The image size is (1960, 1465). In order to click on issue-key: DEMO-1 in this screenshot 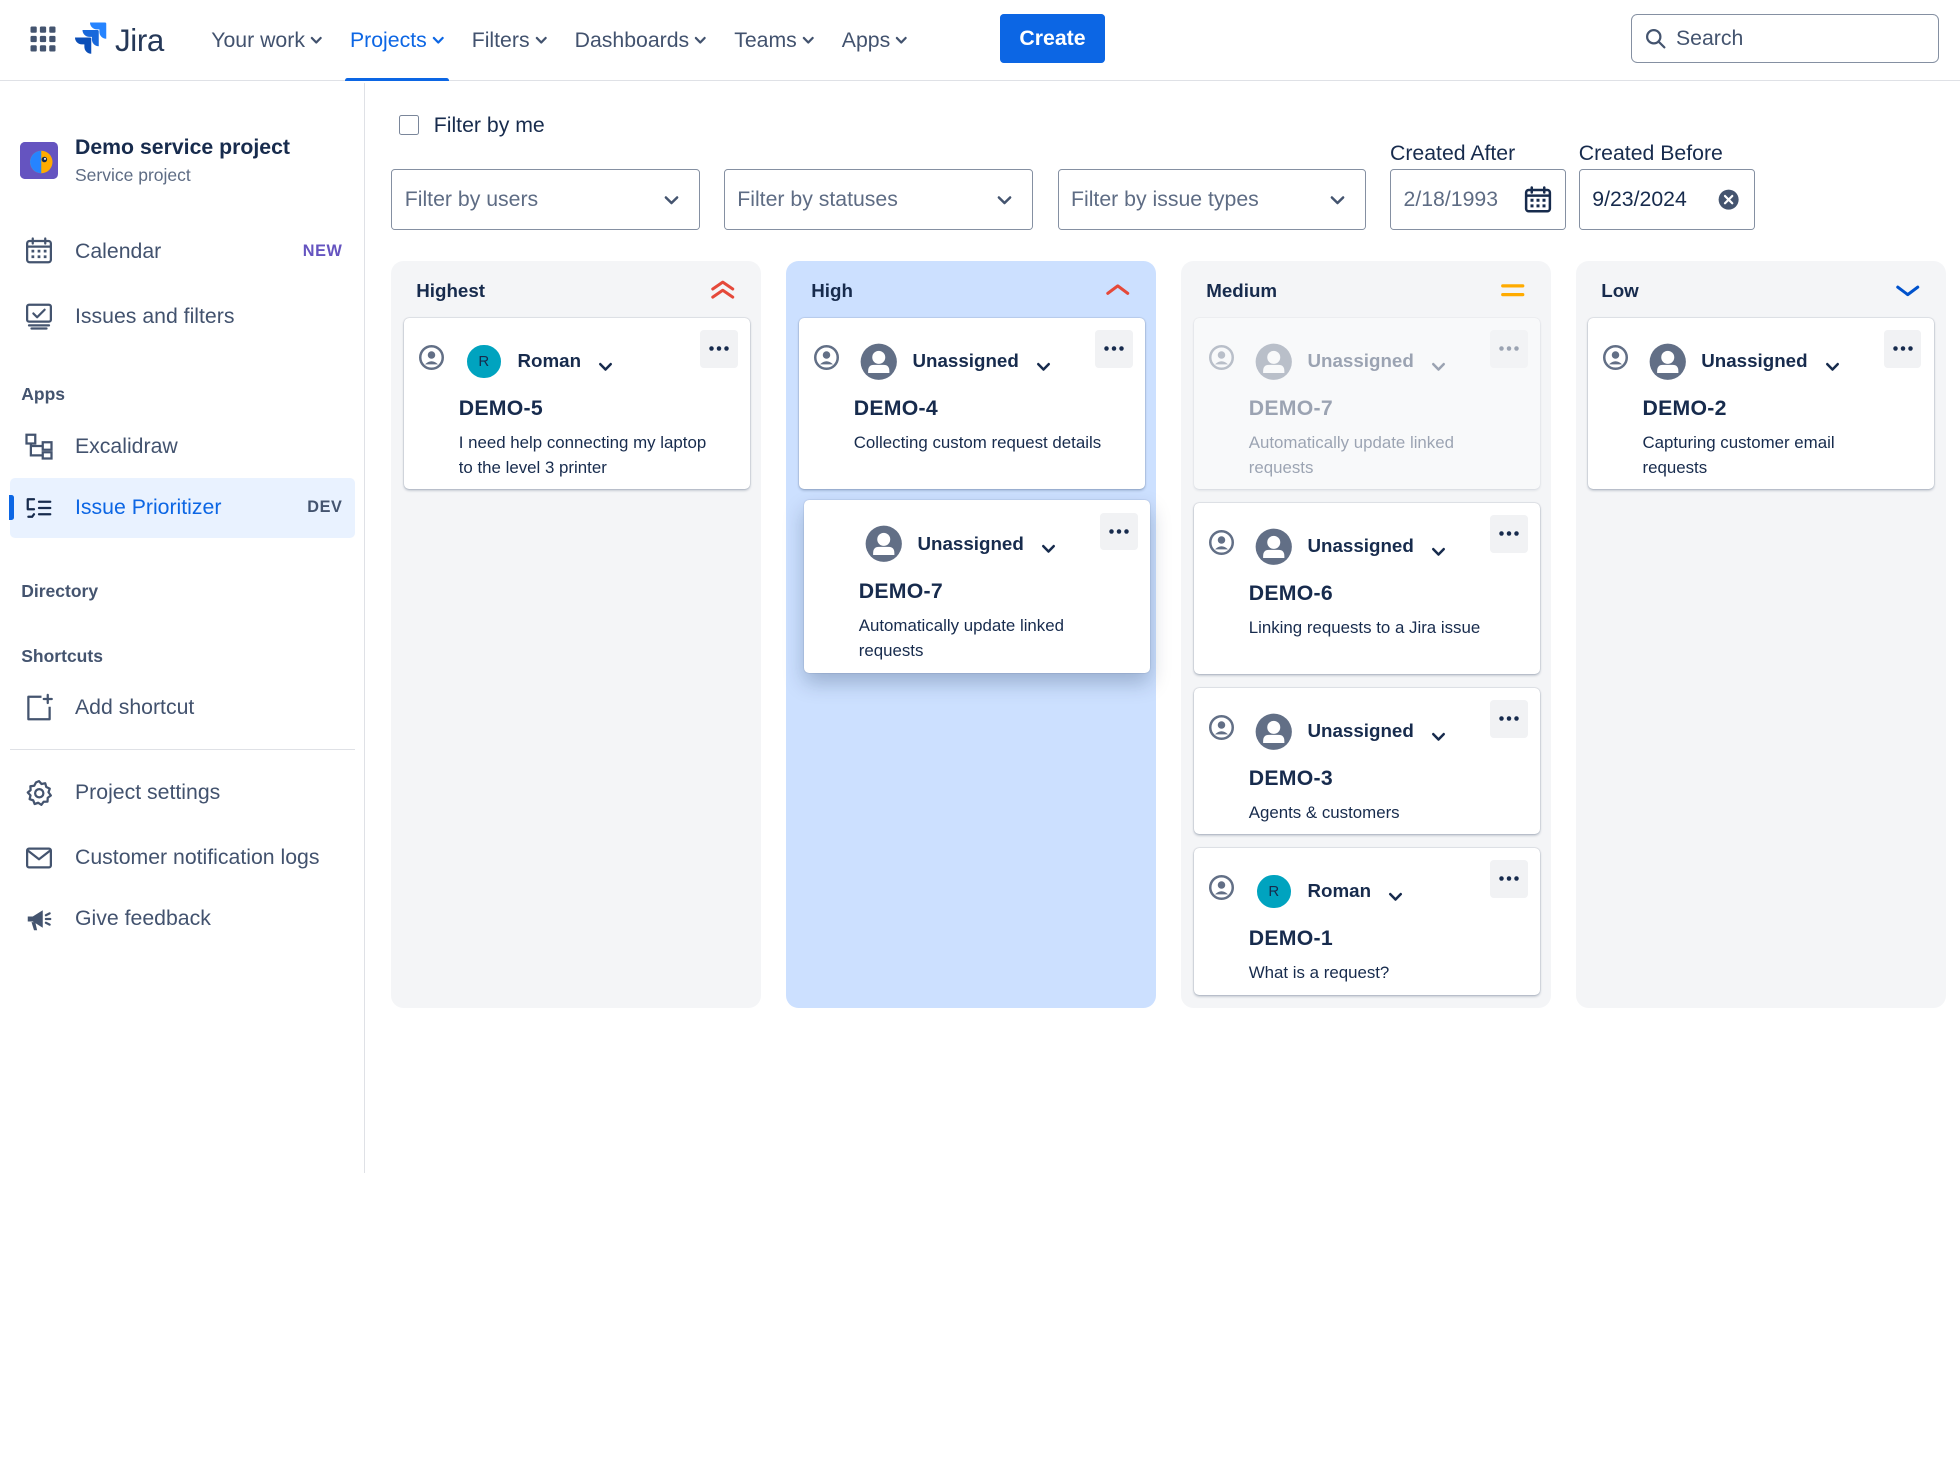, I will do `click(1291, 938)`.